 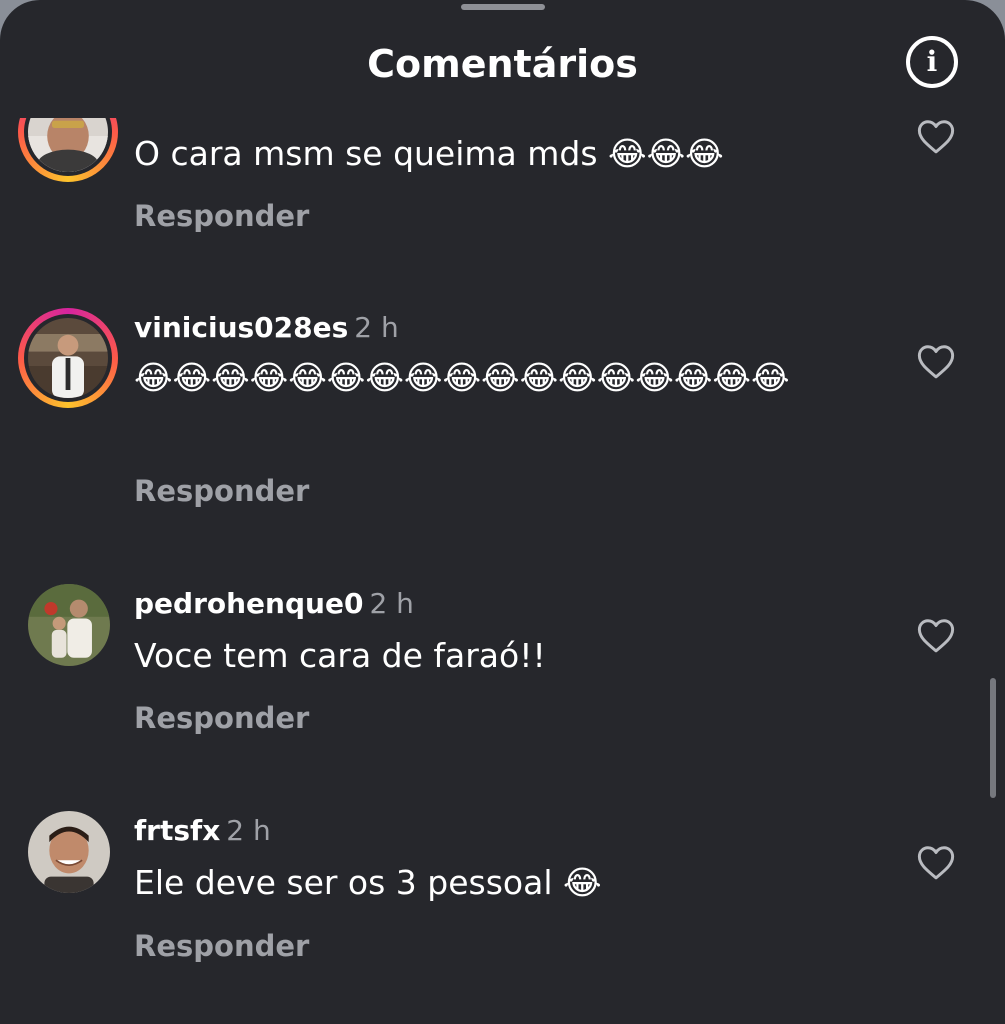 I want to click on comment-meta: vinicius028es 2 h, so click(x=266, y=328).